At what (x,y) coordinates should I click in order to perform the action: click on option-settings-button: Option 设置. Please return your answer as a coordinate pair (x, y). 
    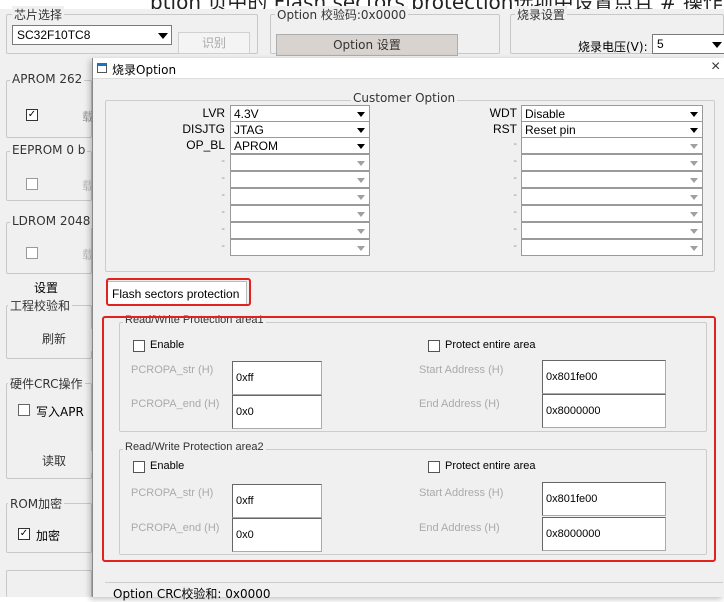
    Looking at the image, I should click on (367, 45).